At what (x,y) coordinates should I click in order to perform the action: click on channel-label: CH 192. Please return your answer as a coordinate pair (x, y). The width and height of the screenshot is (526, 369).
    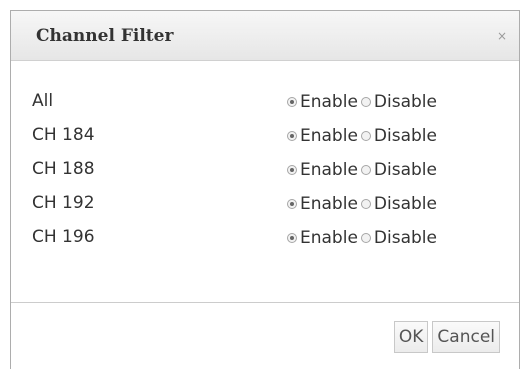
    Looking at the image, I should click on (63, 203).